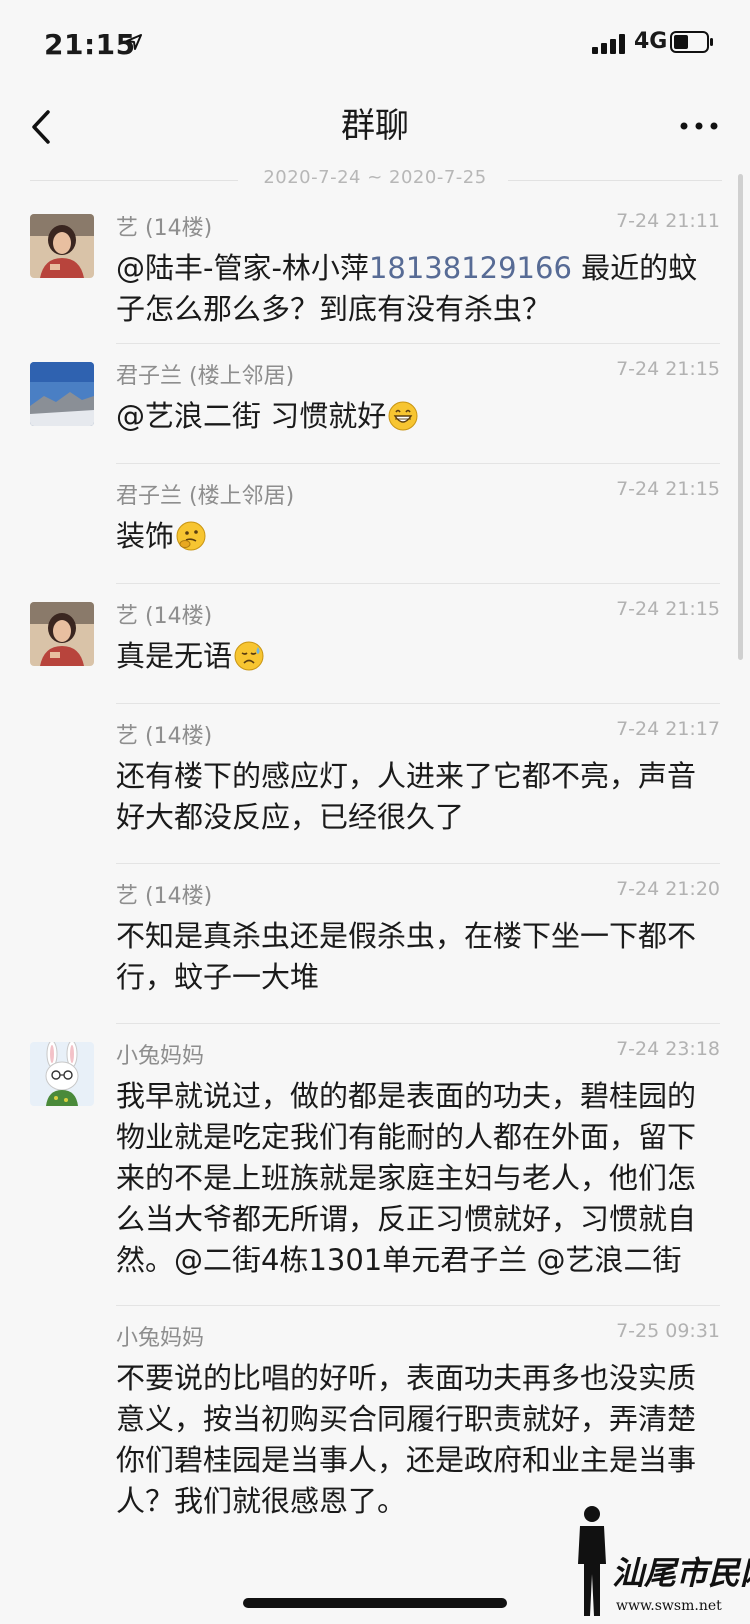 This screenshot has width=750, height=1624. Describe the element at coordinates (668, 729) in the screenshot. I see `message-time: 7-24 21:17` at that location.